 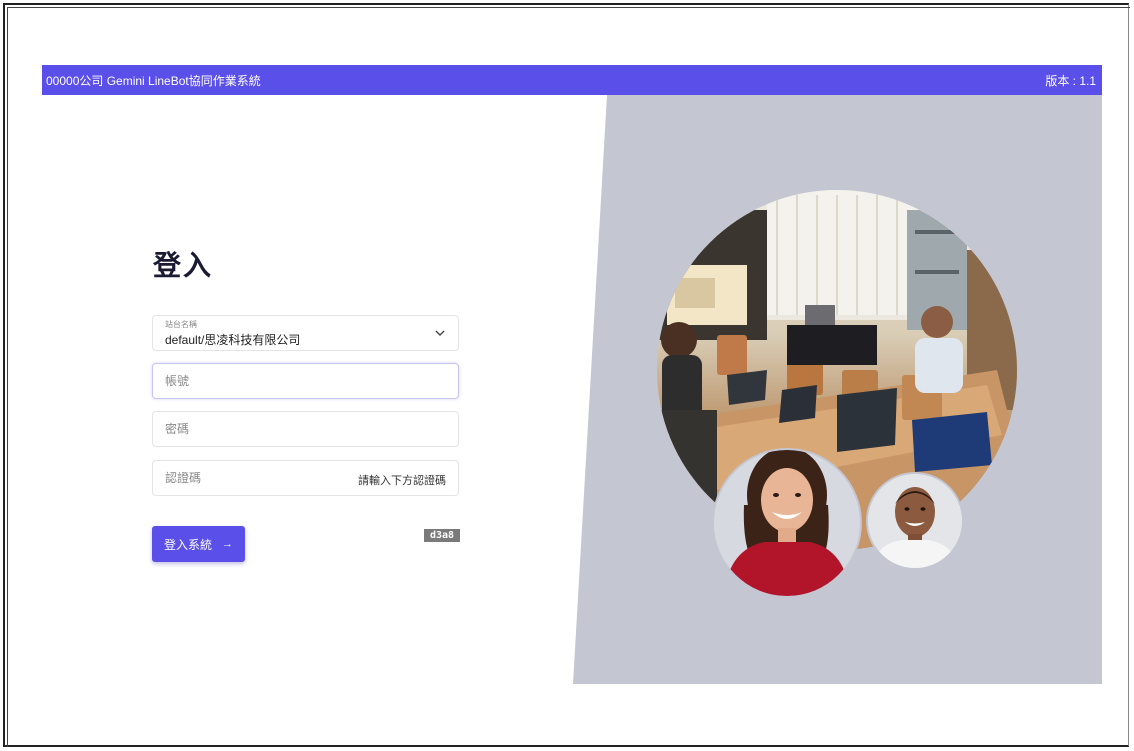 What do you see at coordinates (402, 481) in the screenshot?
I see `captcha-hint: 請輸入下方認證碼` at bounding box center [402, 481].